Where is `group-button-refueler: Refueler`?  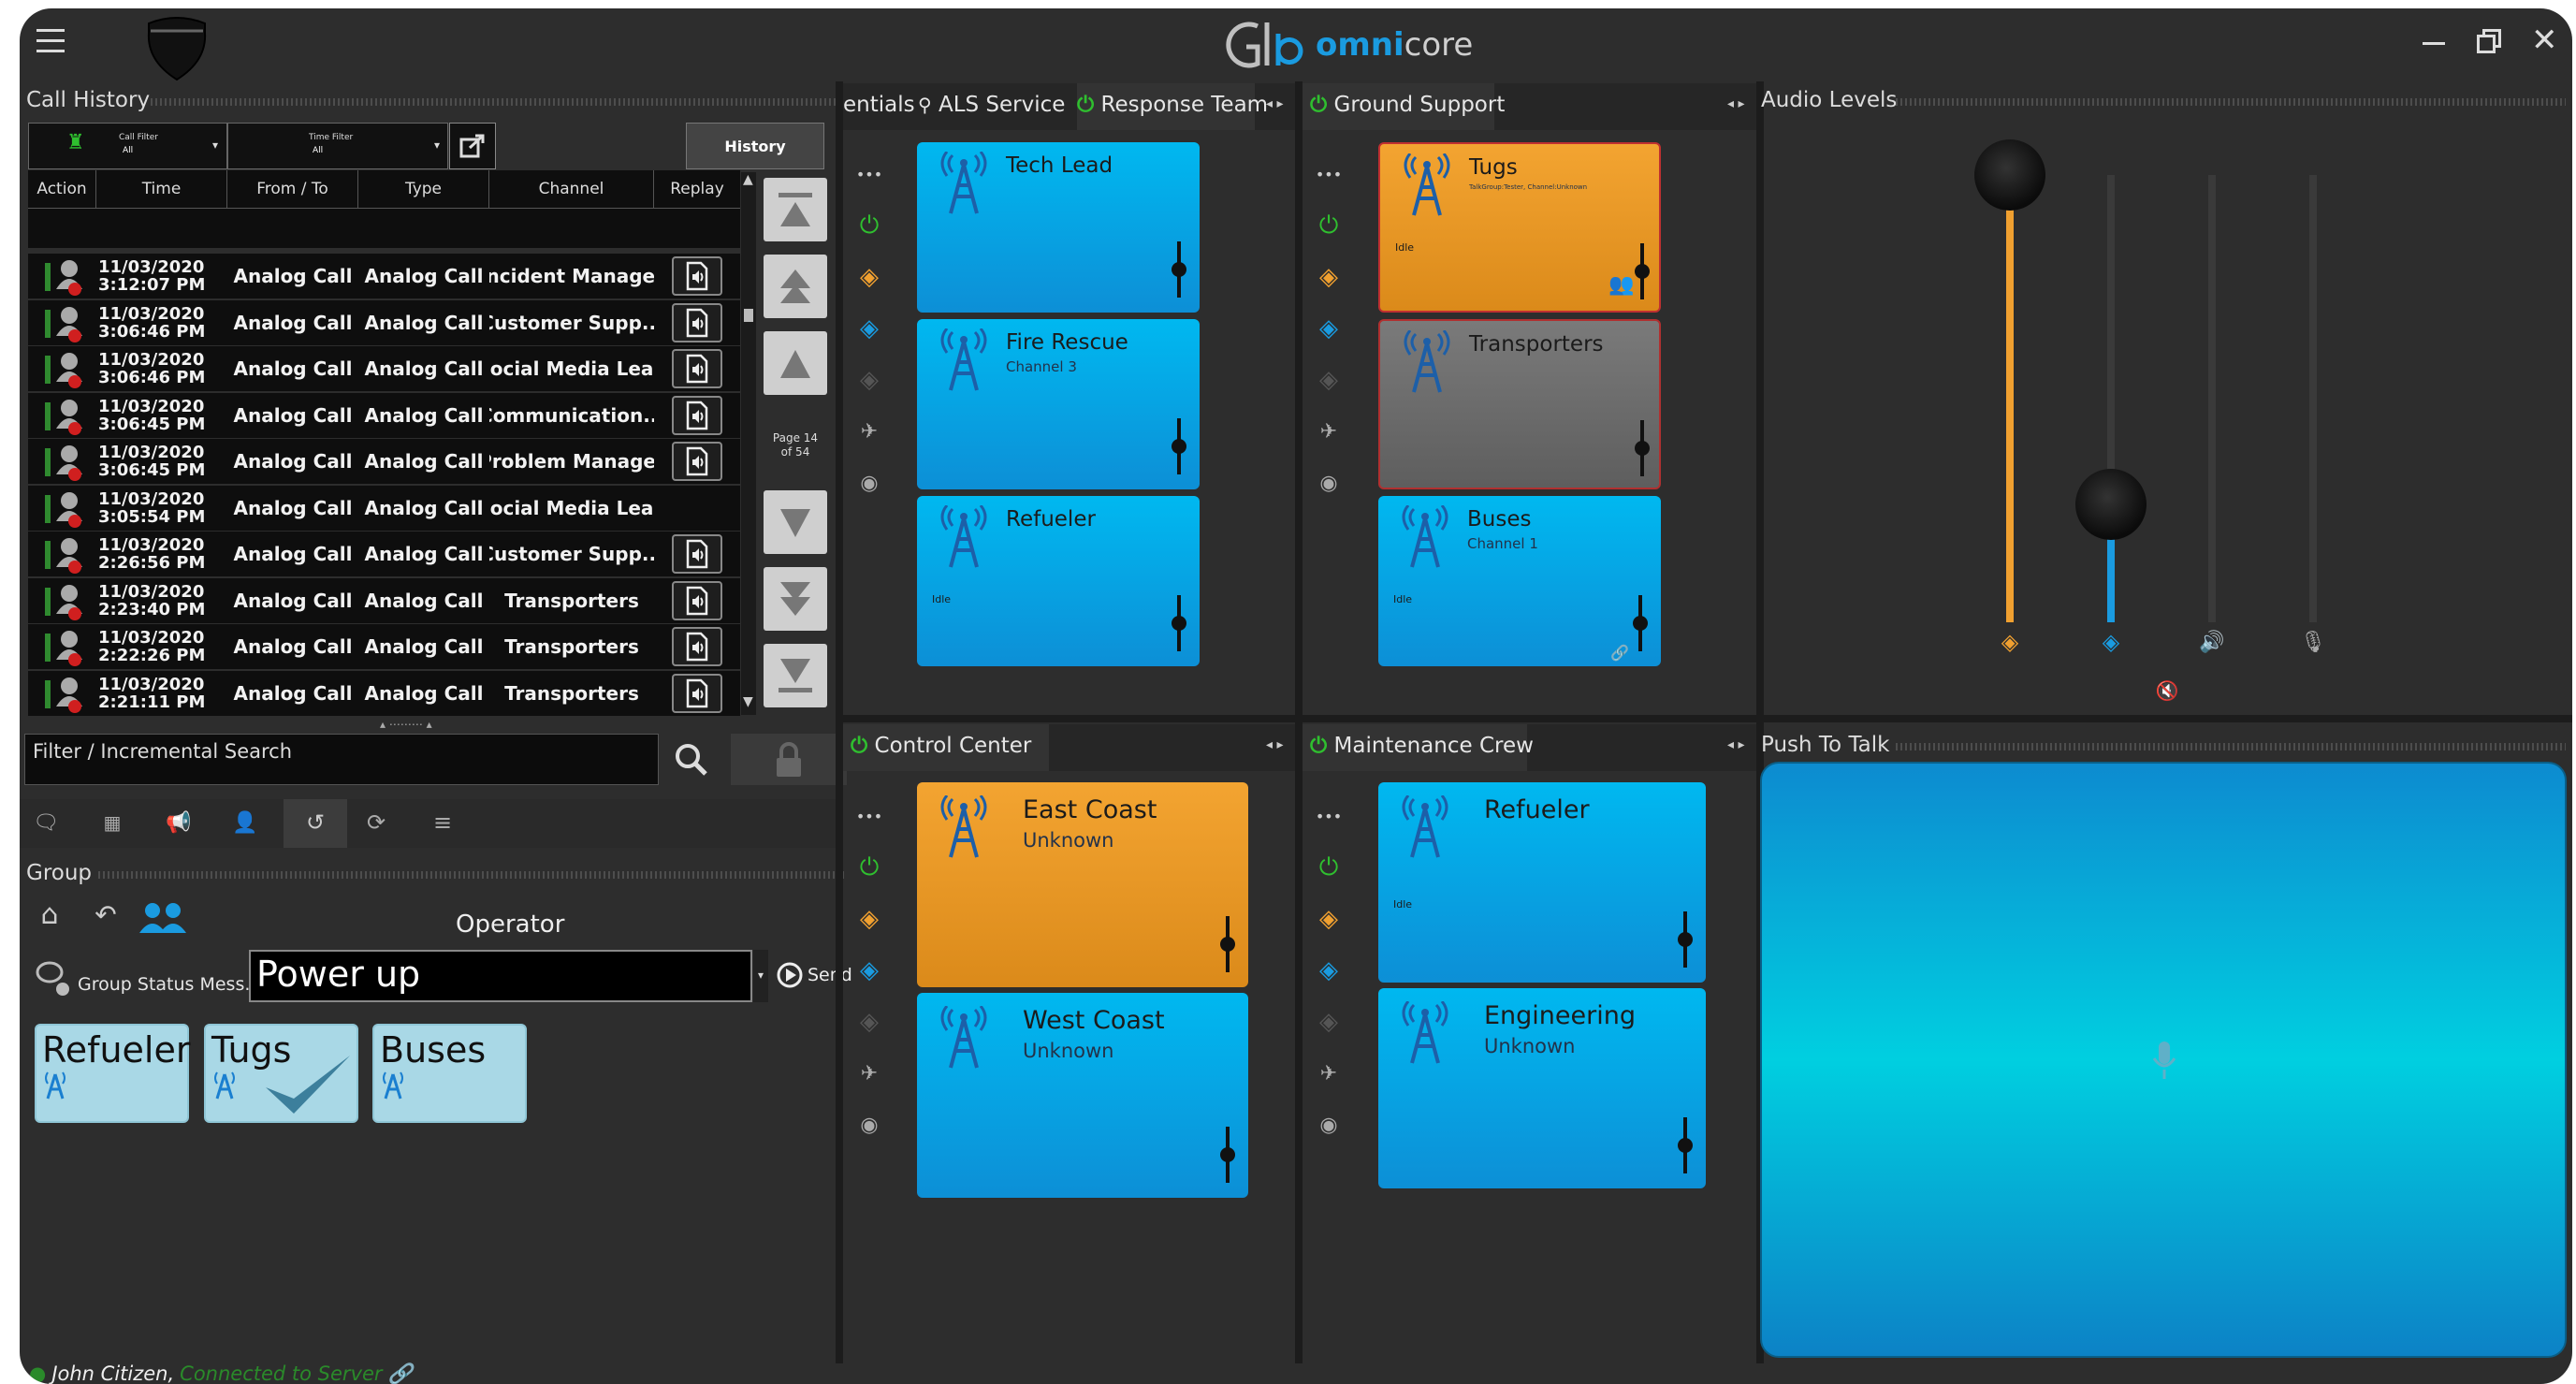 group-button-refueler: Refueler is located at coordinates (112, 1073).